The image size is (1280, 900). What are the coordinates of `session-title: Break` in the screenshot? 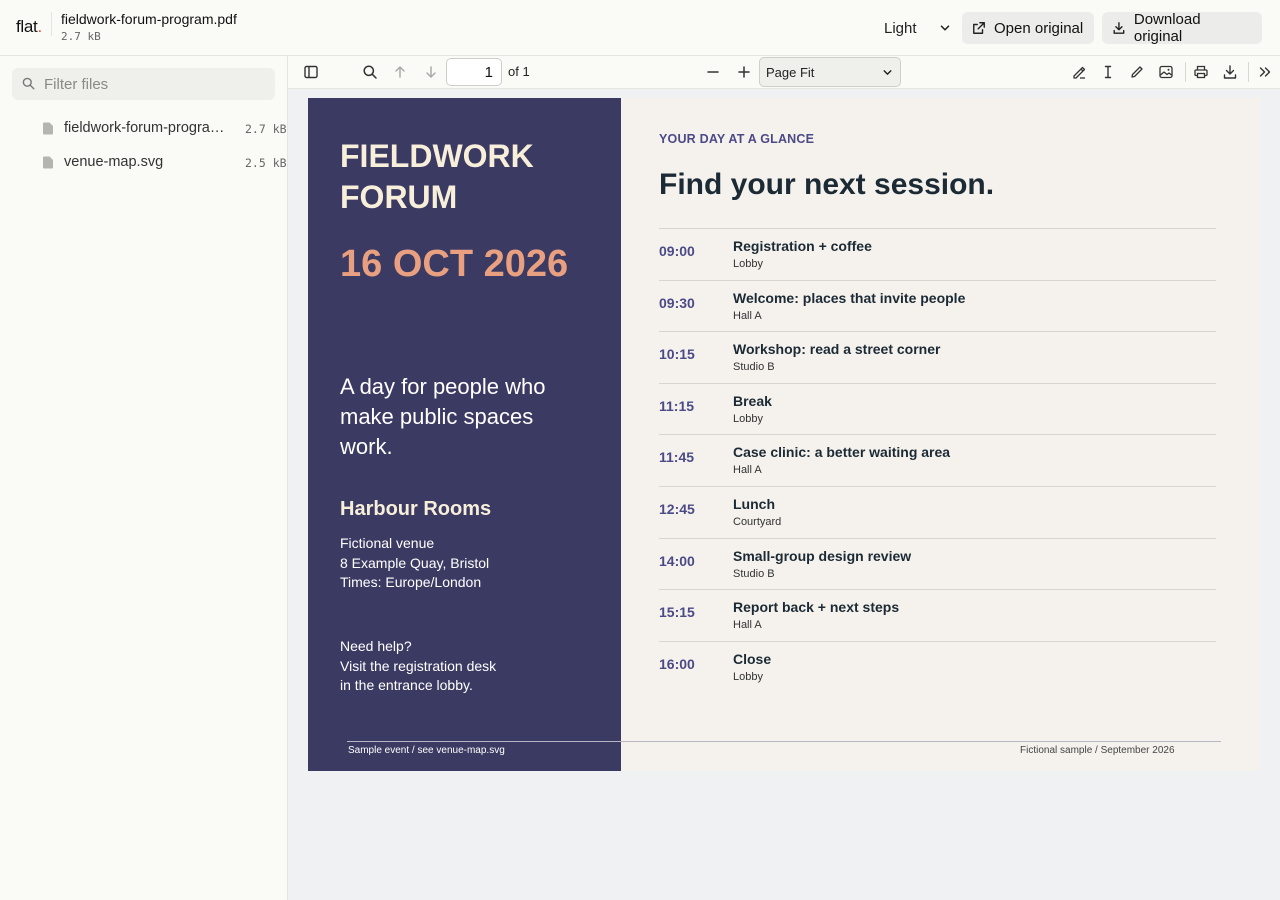 It's located at (752, 400).